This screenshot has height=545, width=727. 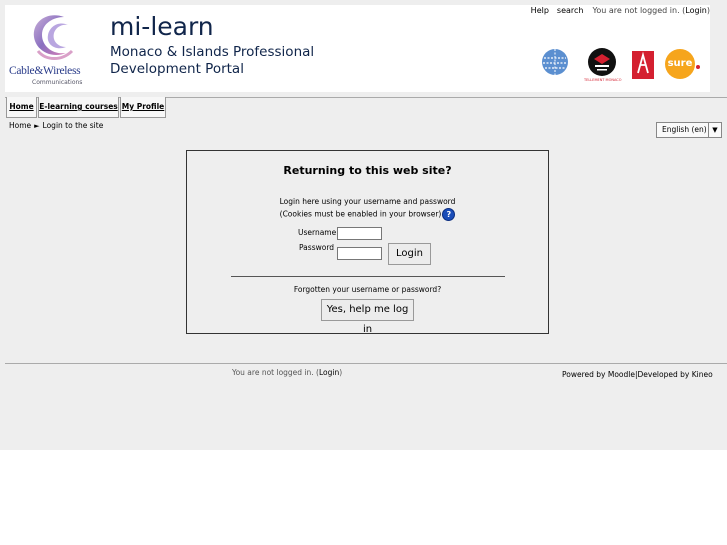 I want to click on monaco-logo-text: TELLEMENT MONACO, so click(x=603, y=80).